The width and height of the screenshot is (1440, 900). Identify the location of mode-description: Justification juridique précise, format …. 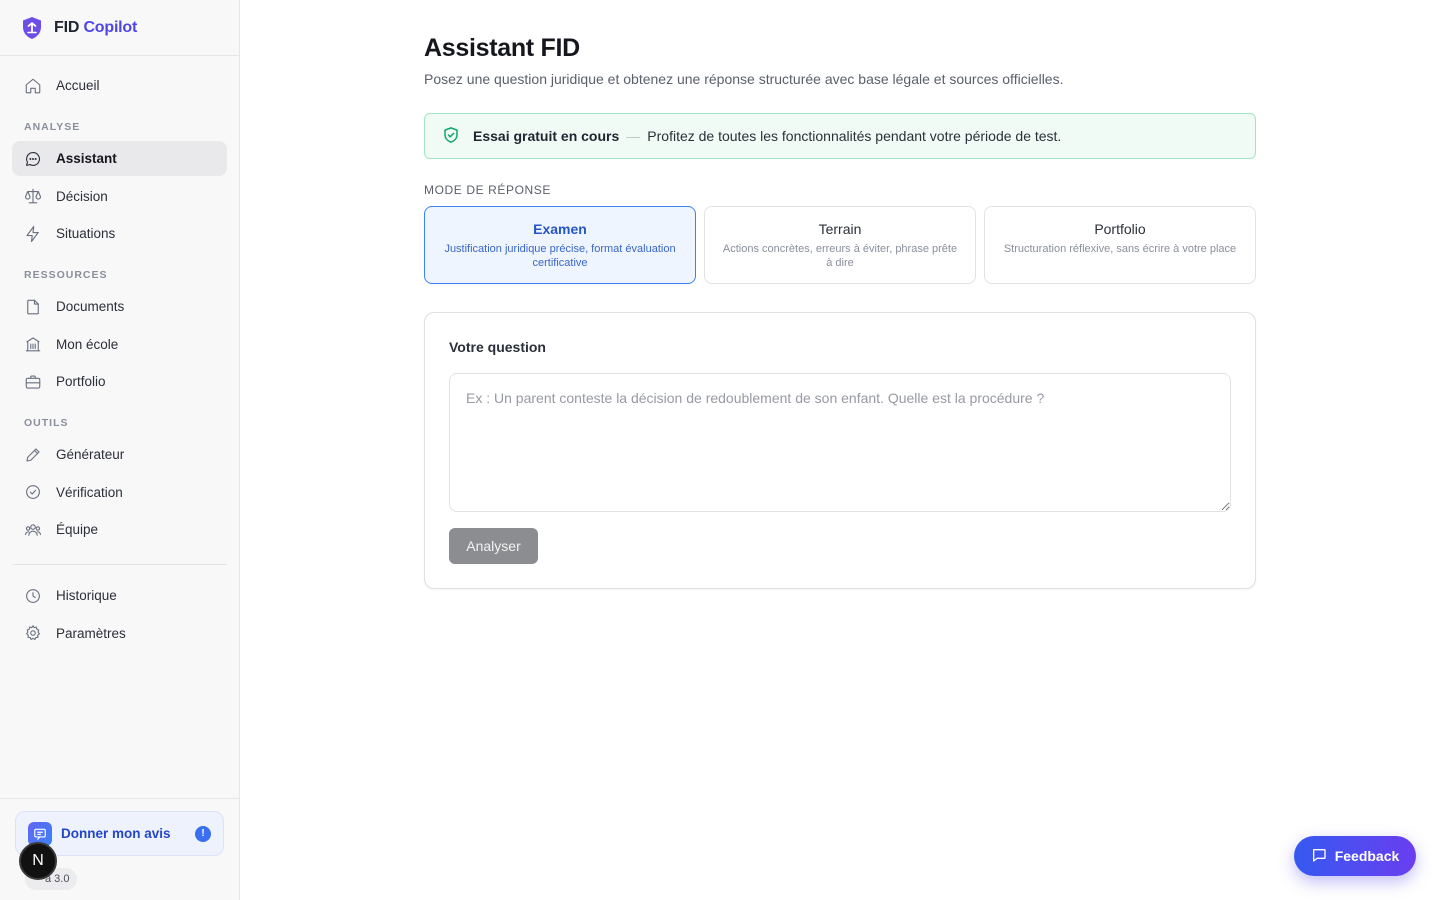
(560, 256).